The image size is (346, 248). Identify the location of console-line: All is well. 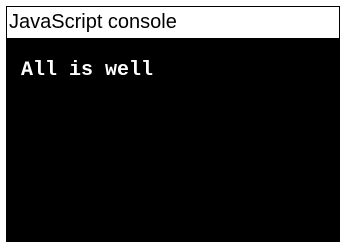
(87, 70).